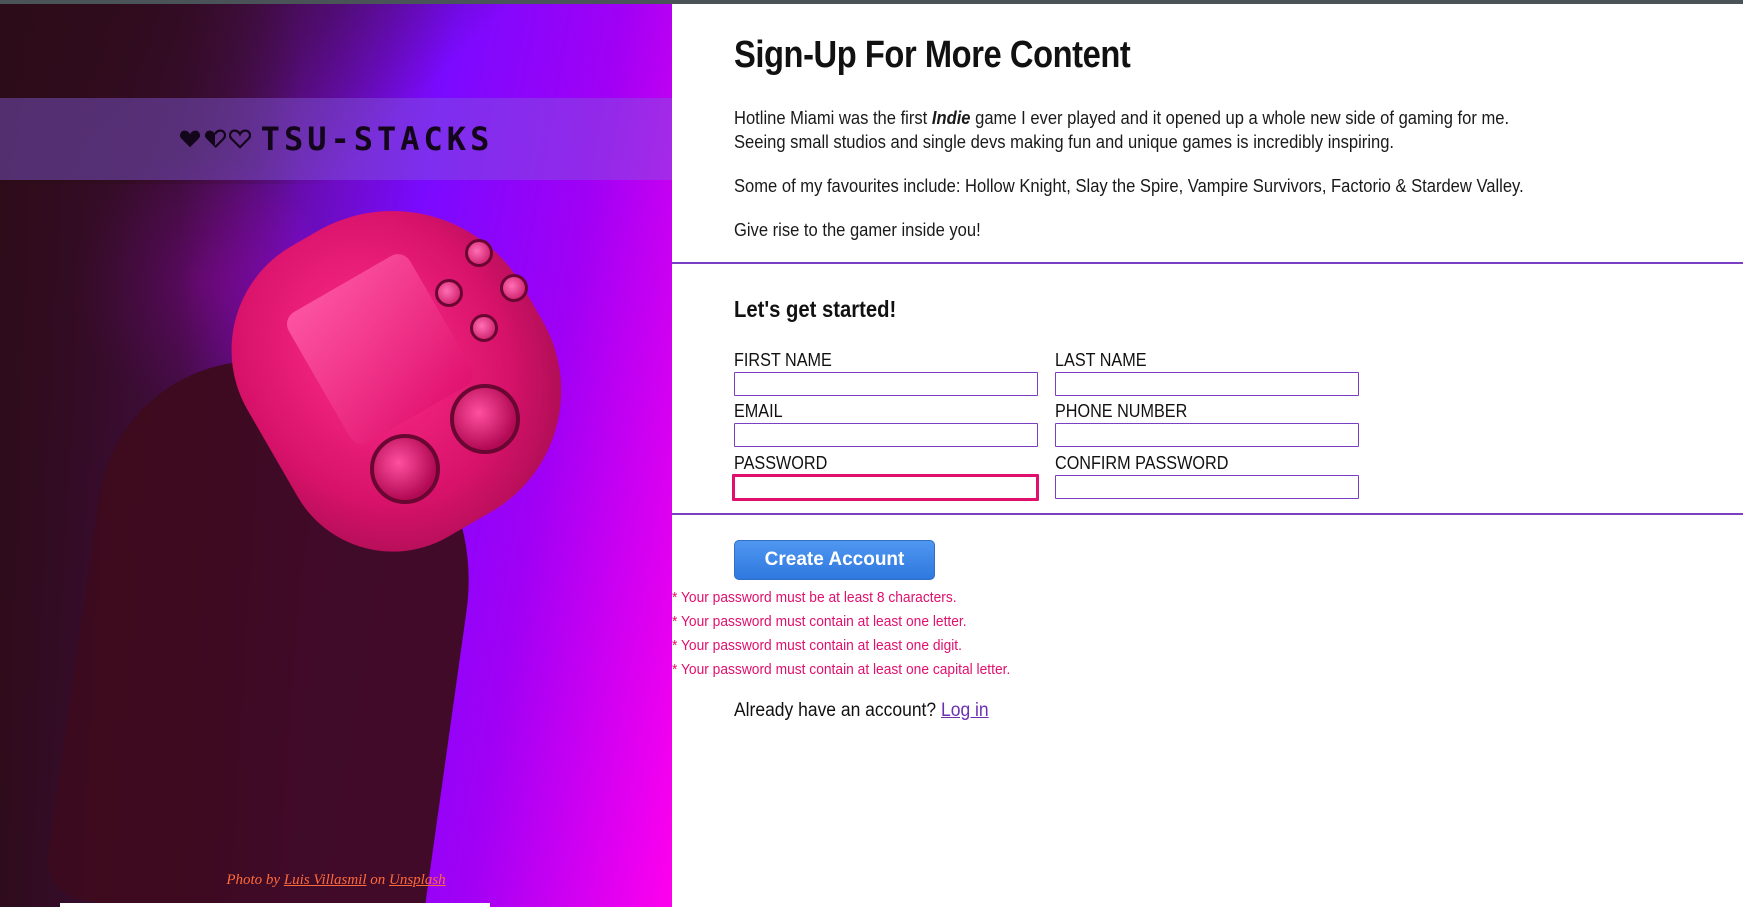 The image size is (1743, 907). Describe the element at coordinates (417, 880) in the screenshot. I see `unsplash-link: Unsplash` at that location.